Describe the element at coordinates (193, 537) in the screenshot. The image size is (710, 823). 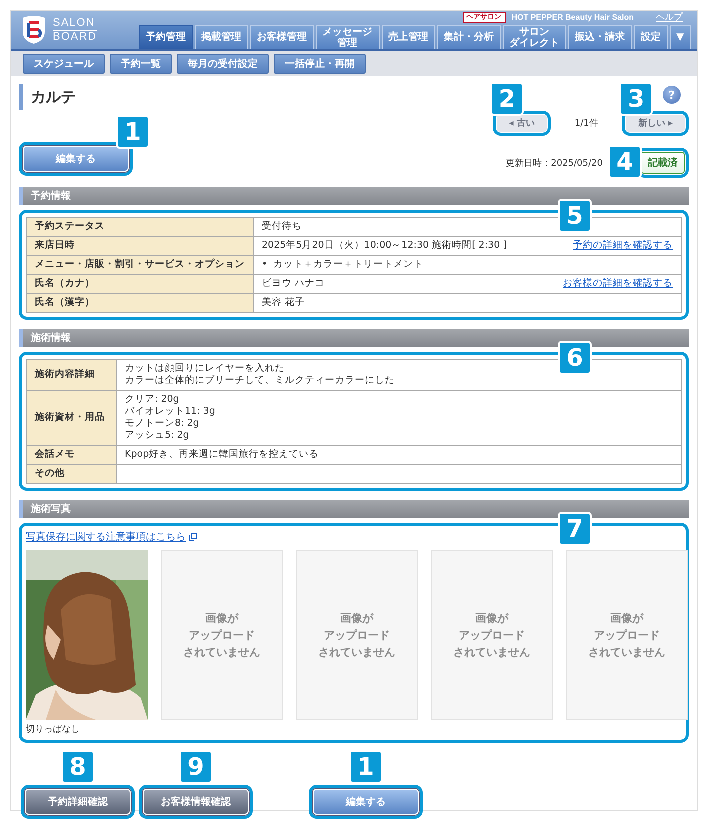
I see `external-link-icon` at that location.